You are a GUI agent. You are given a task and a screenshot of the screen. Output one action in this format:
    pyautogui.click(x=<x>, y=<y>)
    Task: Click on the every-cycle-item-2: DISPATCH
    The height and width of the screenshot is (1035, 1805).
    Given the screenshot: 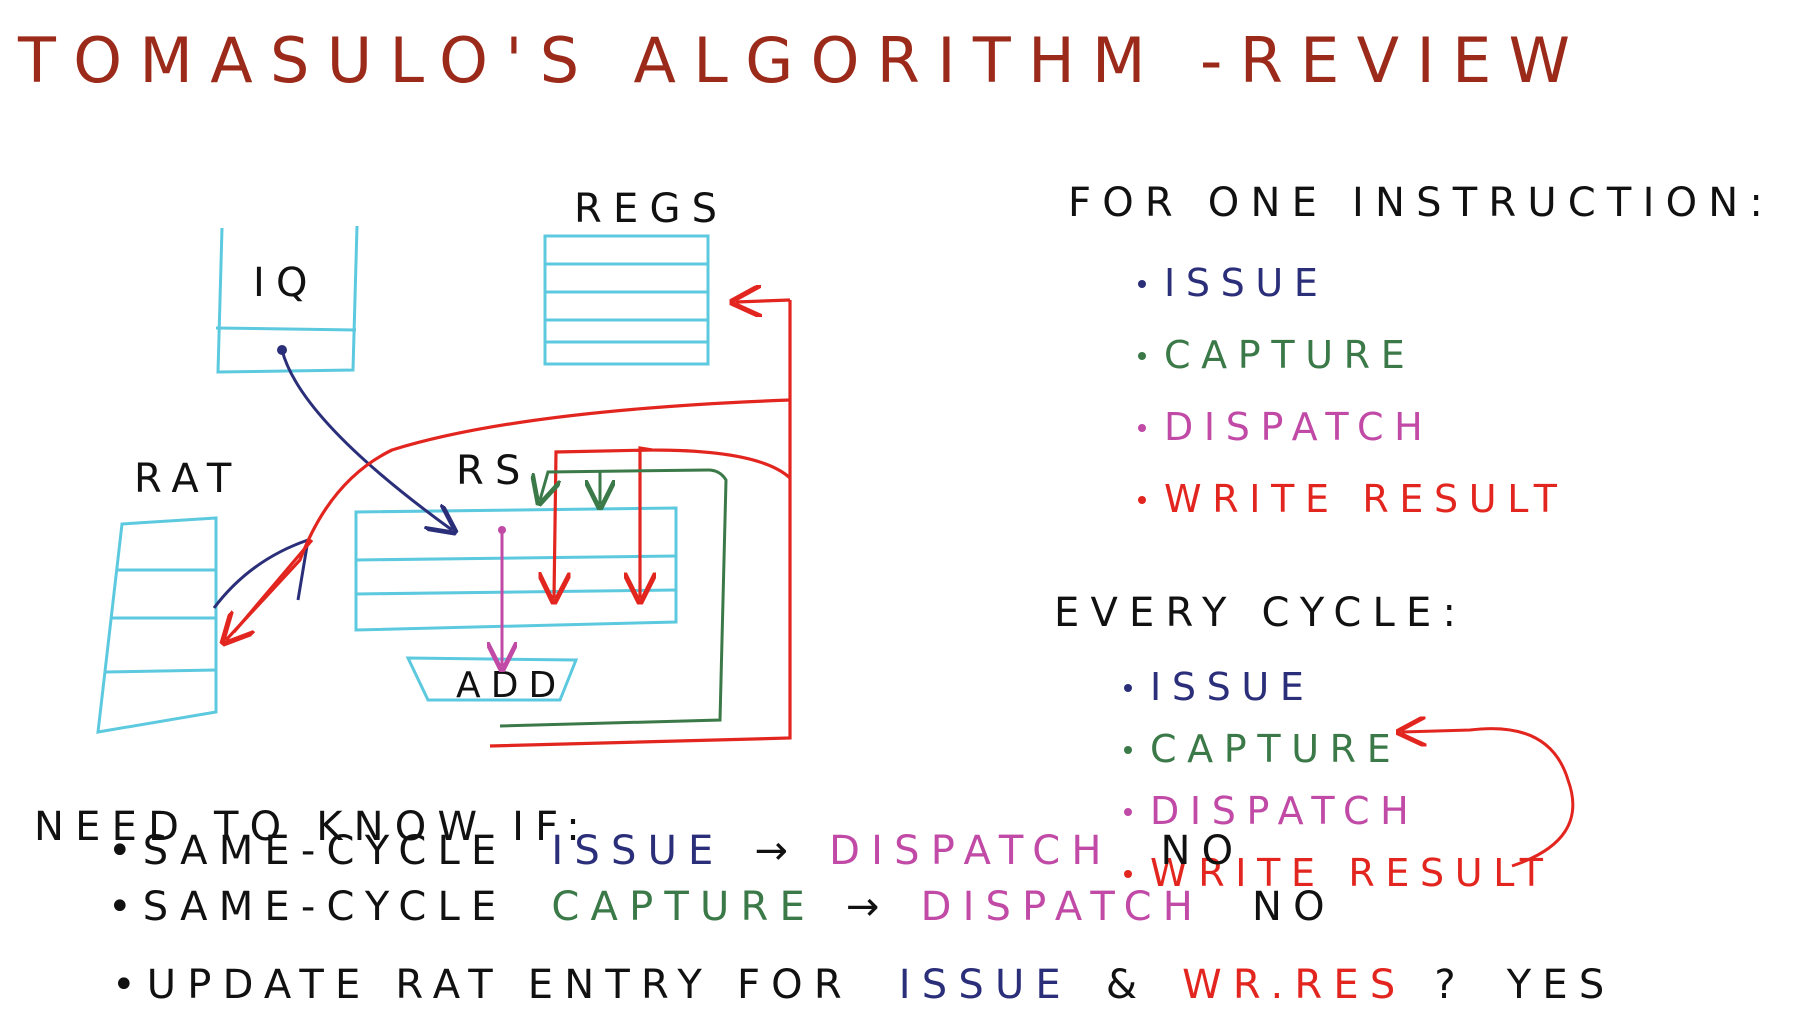 What is the action you would take?
    pyautogui.click(x=1284, y=811)
    